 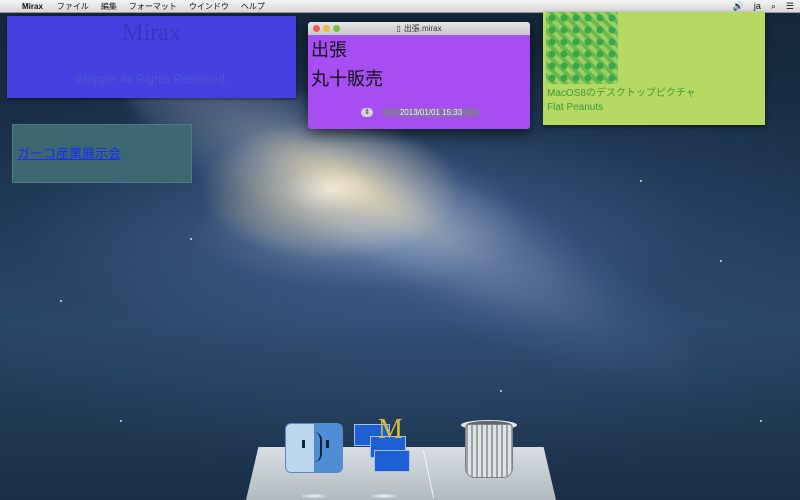 What do you see at coordinates (69, 152) in the screenshot?
I see `note-link: ガーコ産業展示会` at bounding box center [69, 152].